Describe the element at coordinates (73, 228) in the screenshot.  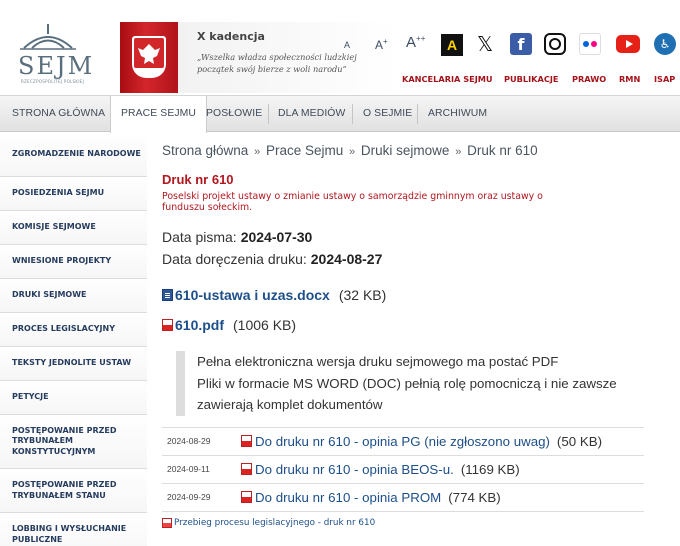
I see `sidebar-item-komisje: KOMISJE SEJMOWE` at that location.